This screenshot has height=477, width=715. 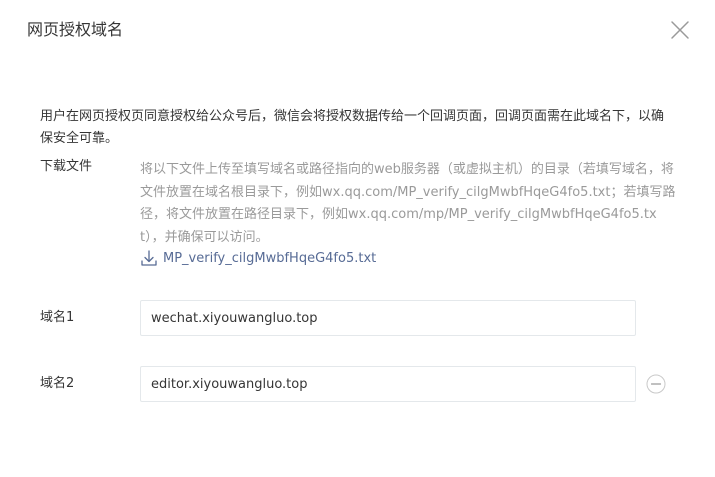 What do you see at coordinates (57, 383) in the screenshot?
I see `domain-2-label: 域名2` at bounding box center [57, 383].